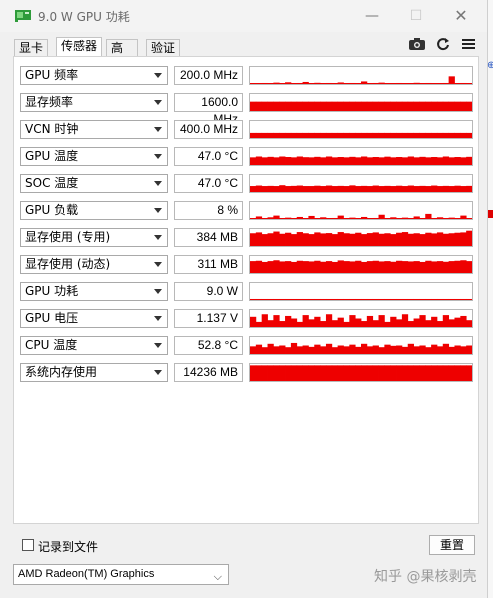  I want to click on sensor-value: 47.0 °C, so click(208, 183).